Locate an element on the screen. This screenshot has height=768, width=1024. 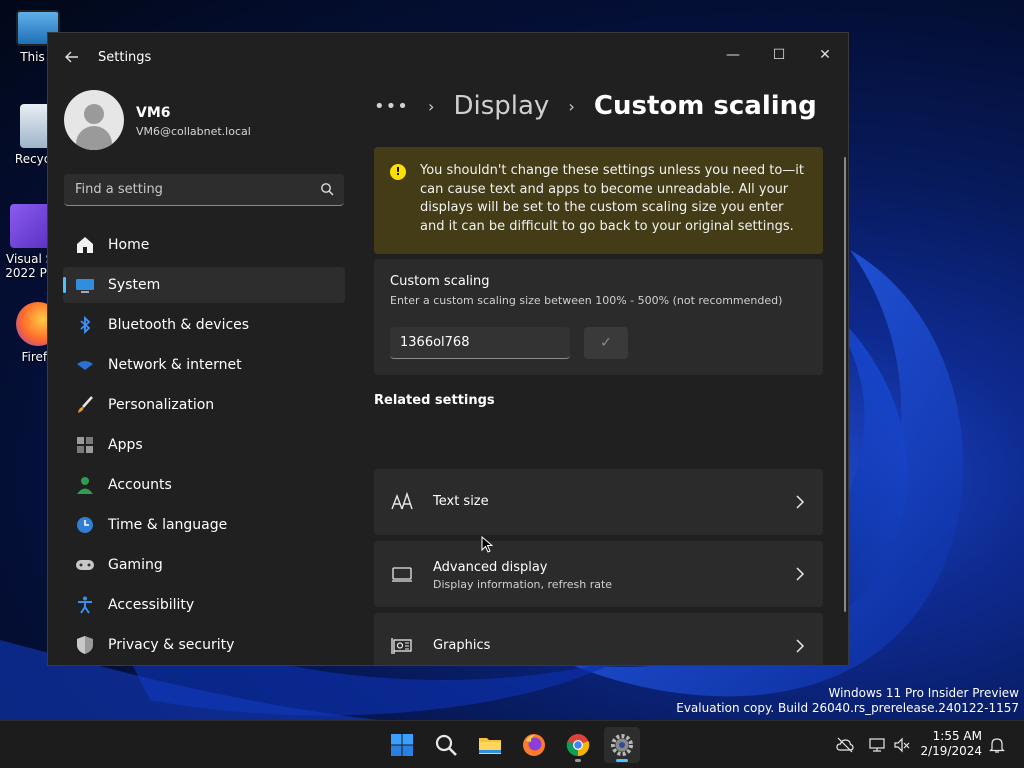
breadcrumb-overflow-button: ••• is located at coordinates (391, 106).